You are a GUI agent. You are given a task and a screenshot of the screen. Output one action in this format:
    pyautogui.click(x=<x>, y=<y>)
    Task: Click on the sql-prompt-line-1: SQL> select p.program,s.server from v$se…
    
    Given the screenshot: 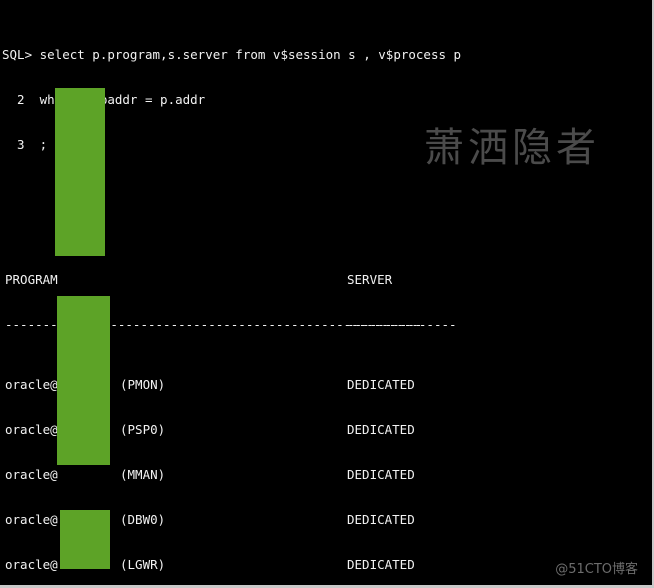 What is the action you would take?
    pyautogui.click(x=232, y=54)
    